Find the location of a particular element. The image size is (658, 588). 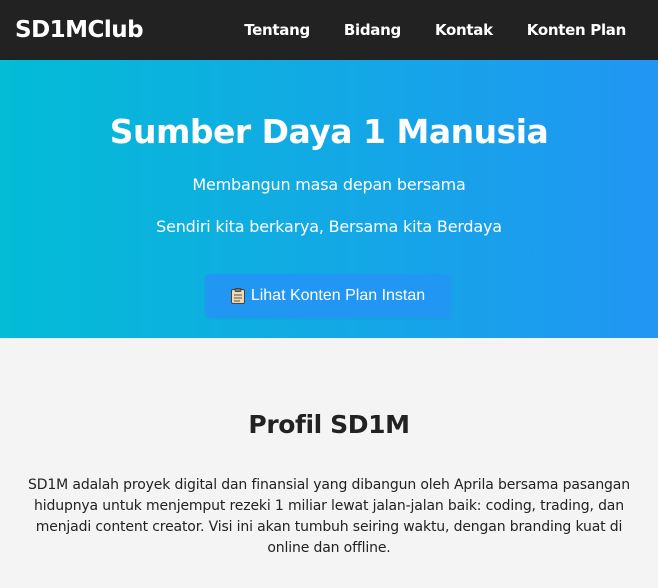

hero-title: Sumber Daya 1 Manusia is located at coordinates (329, 131).